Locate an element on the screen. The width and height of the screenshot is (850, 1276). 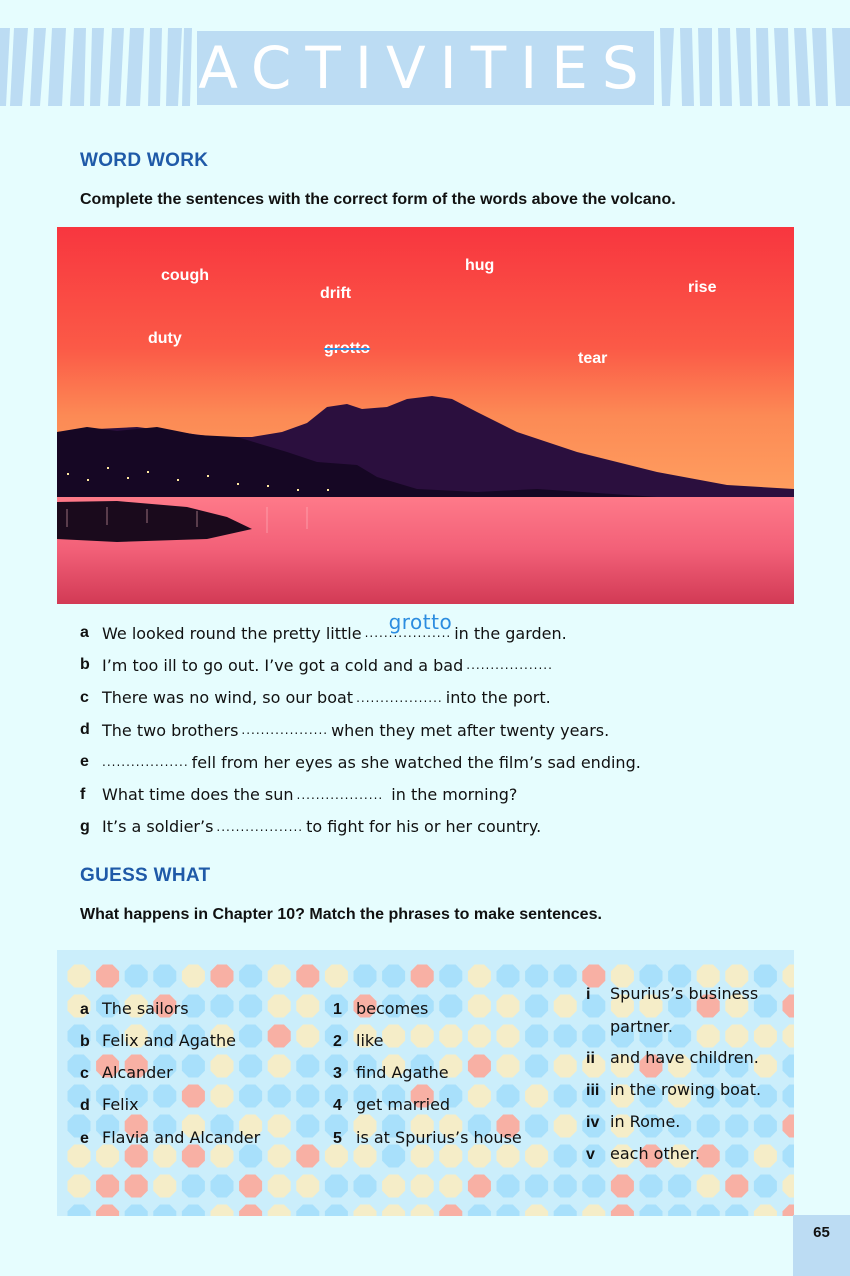
match-i: i Spurius’s business is located at coordinates (672, 994).